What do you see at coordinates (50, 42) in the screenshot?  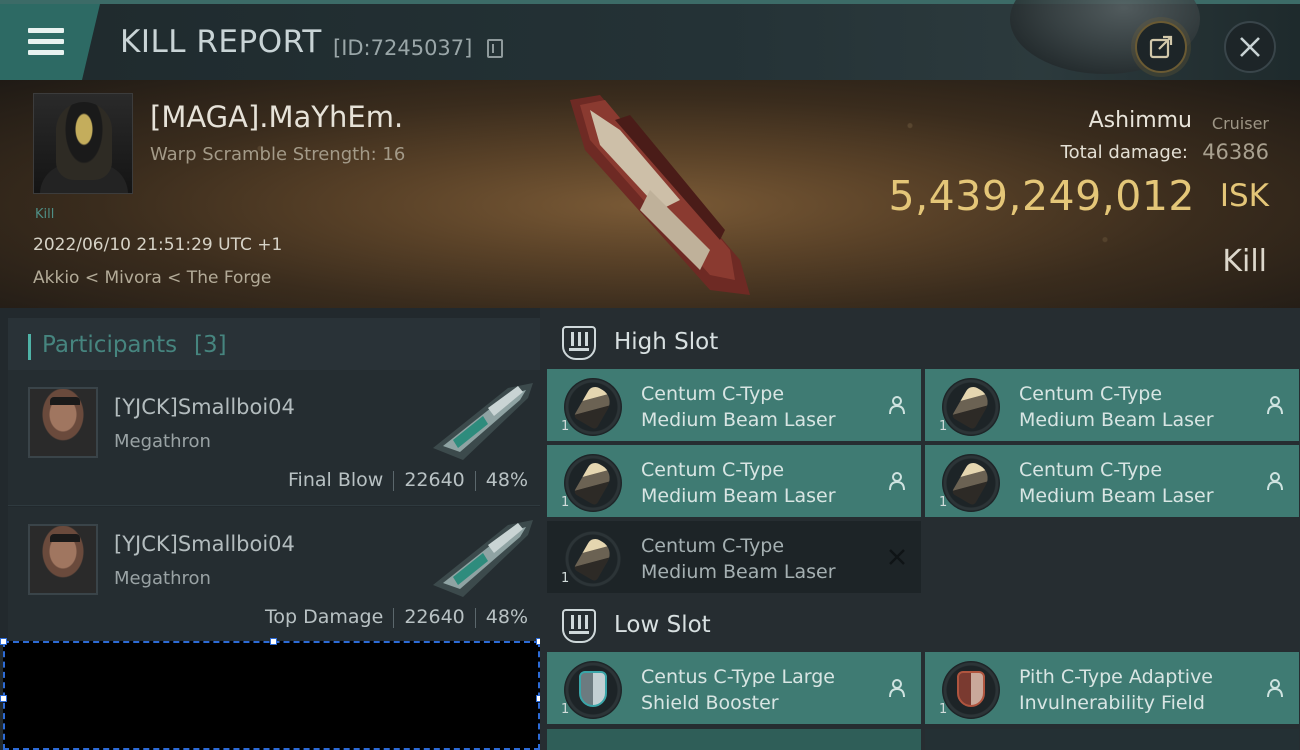 I see `menu-button` at bounding box center [50, 42].